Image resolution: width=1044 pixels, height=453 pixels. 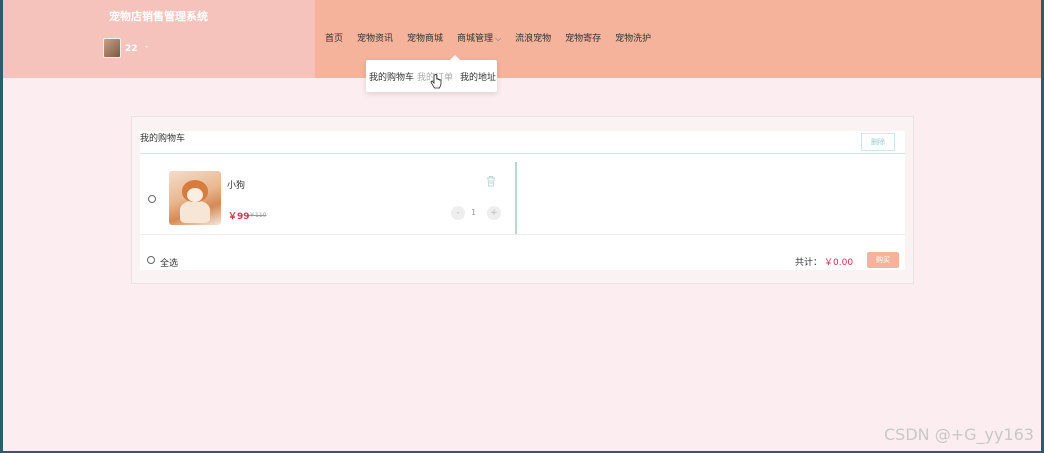 I want to click on site-title: 宠物店销售管理系统, so click(x=158, y=16).